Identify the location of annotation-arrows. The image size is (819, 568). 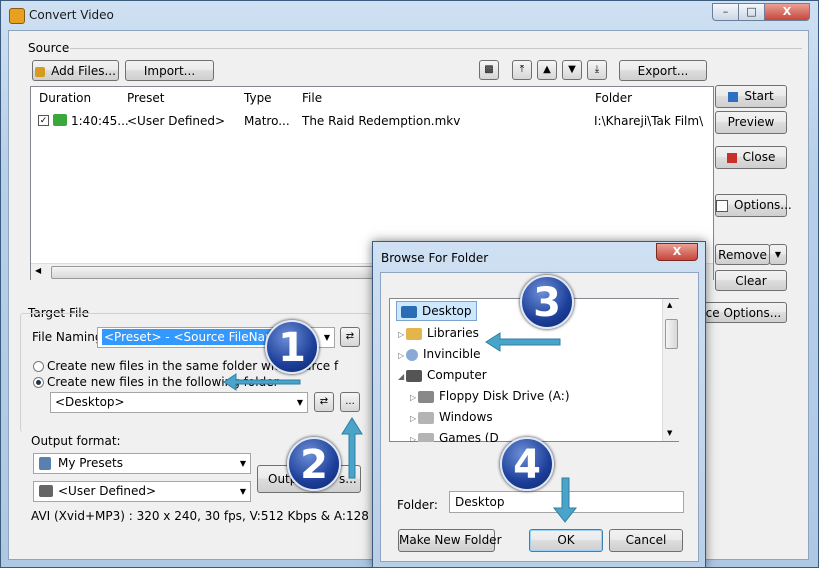
(400, 427).